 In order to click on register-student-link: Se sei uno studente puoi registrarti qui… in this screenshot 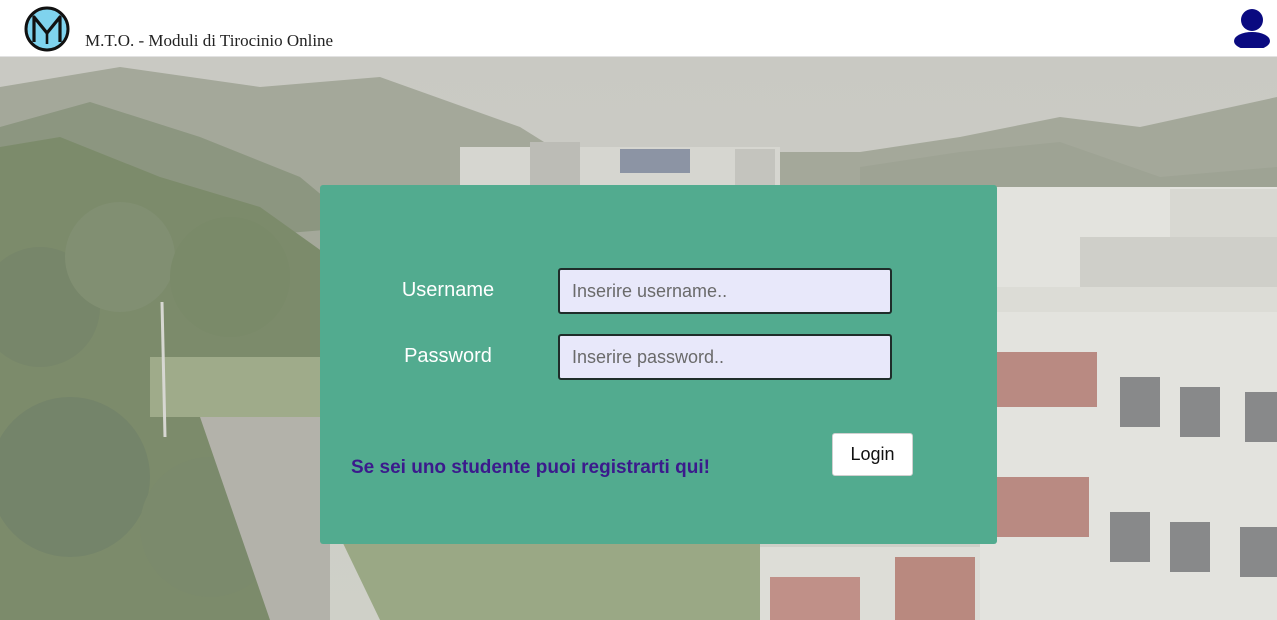, I will do `click(530, 468)`.